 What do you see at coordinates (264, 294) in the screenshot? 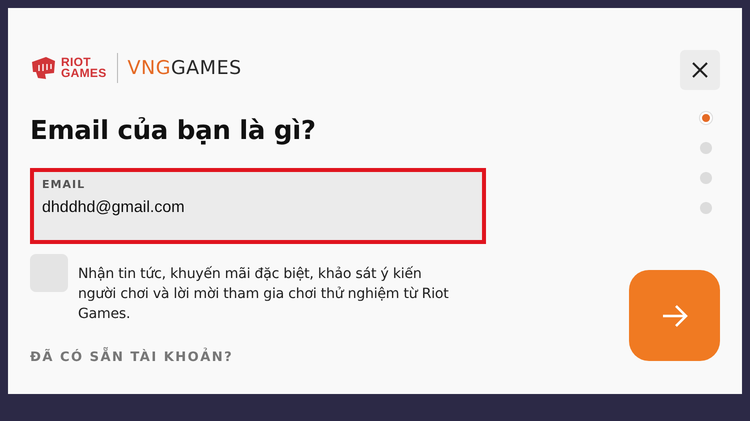
I see `consent-text: Nhận tin tức, khuyến mãi đặc biệt, khảo sát ý kiến người chơi và lời mời tham gia chơi thử nghiệm từ Riot Games.` at bounding box center [264, 294].